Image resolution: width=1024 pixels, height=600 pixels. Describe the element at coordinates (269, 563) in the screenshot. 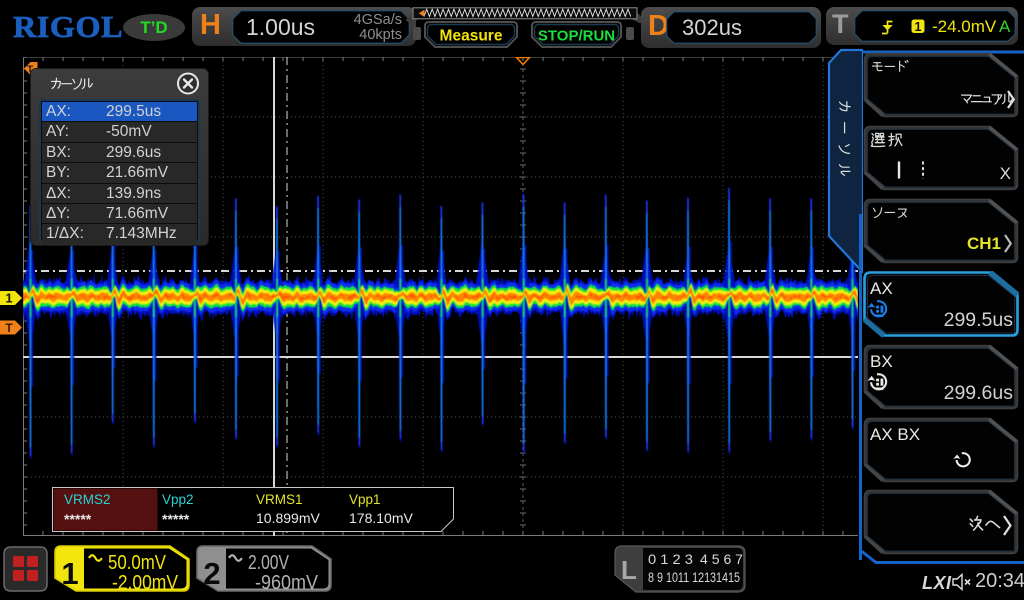

I see `svg-text: 2.00V` at that location.